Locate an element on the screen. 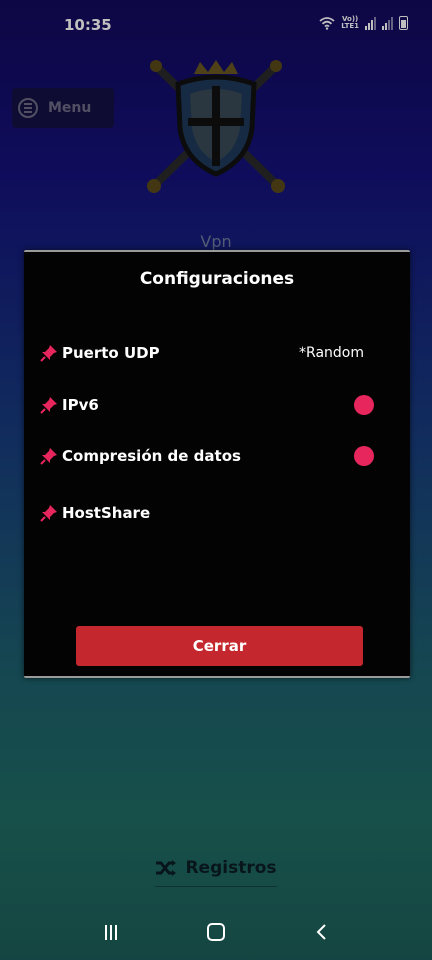 The width and height of the screenshot is (432, 960). setting-row-hostshare: HostShare is located at coordinates (217, 513).